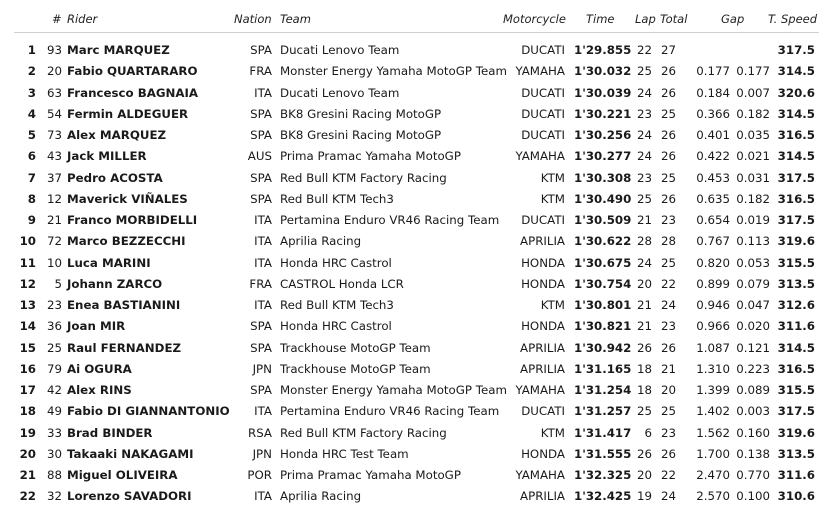  What do you see at coordinates (713, 198) in the screenshot?
I see `gap-to-first: 0.635` at bounding box center [713, 198].